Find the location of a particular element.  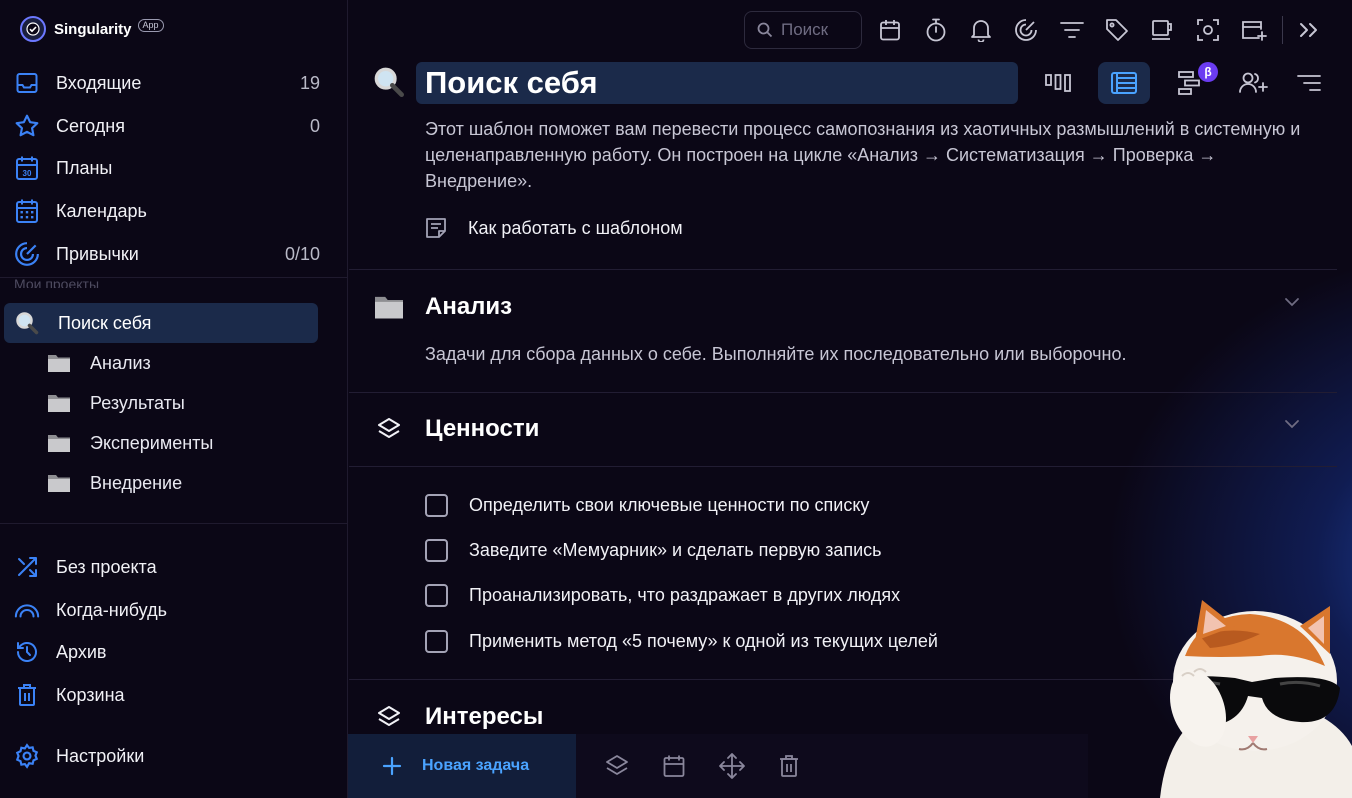

sidebar-subproject-label: Внедрение is located at coordinates (136, 482).